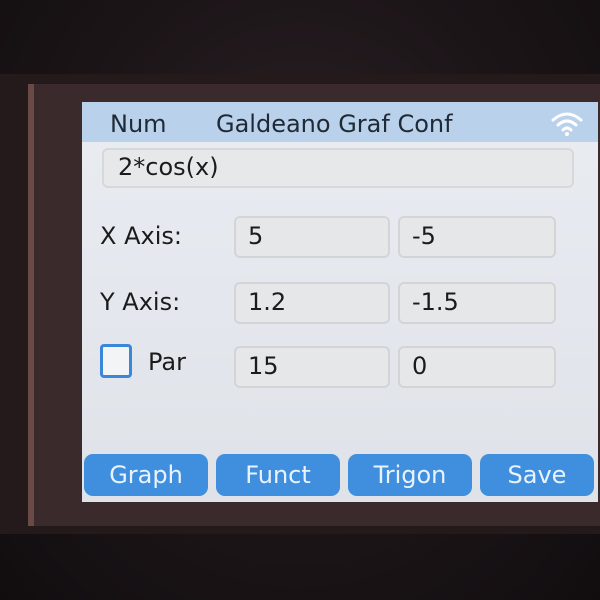  I want to click on graph-button: Graph, so click(146, 475).